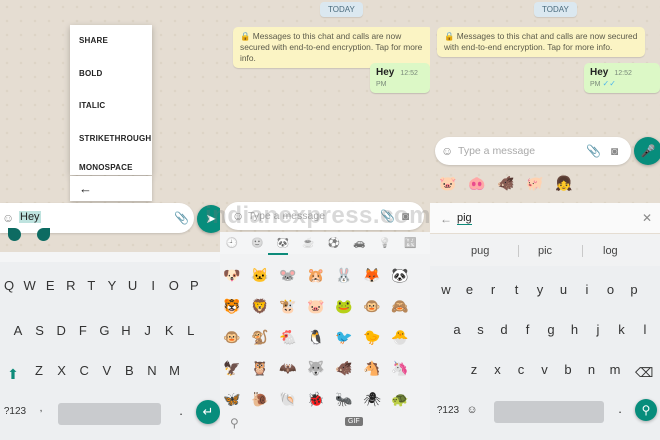 The height and width of the screenshot is (440, 660). I want to click on emoji-tab-icon: ⚽, so click(334, 244).